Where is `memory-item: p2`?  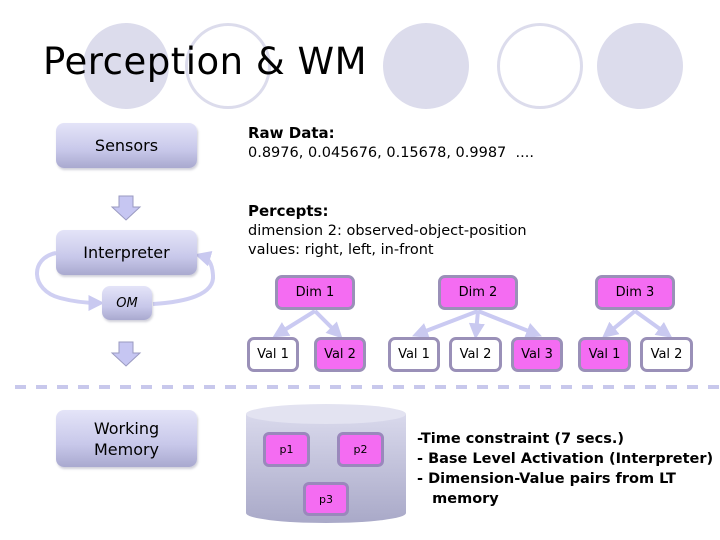
memory-item: p2 is located at coordinates (360, 449).